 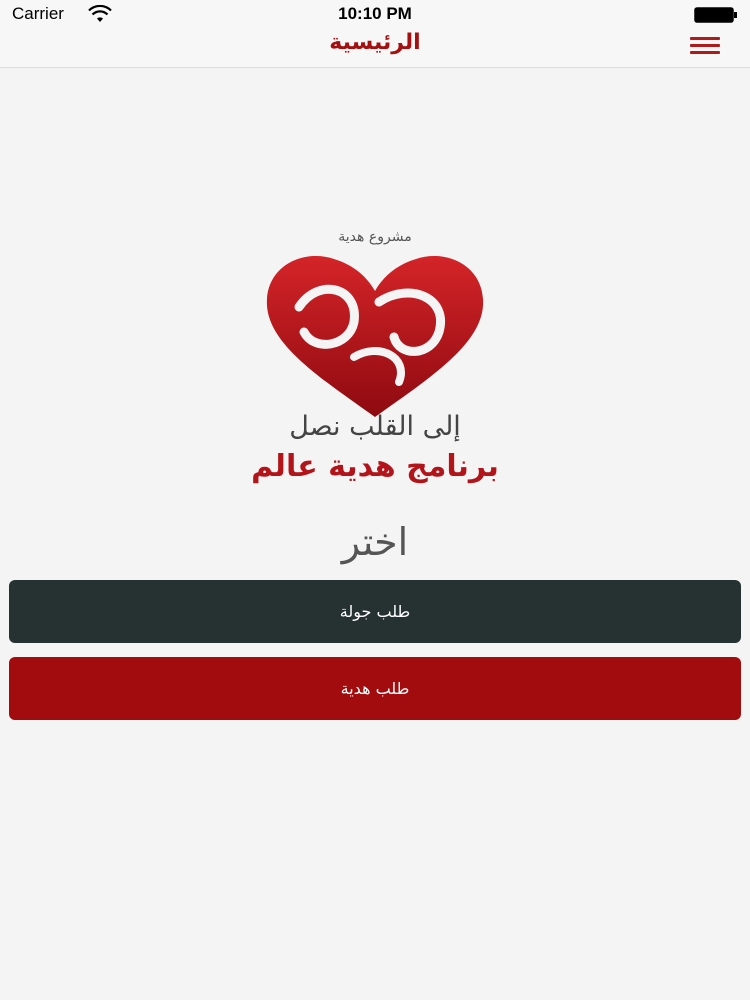 I want to click on status-bar: Carrier 10:10 PM, so click(x=375, y=14).